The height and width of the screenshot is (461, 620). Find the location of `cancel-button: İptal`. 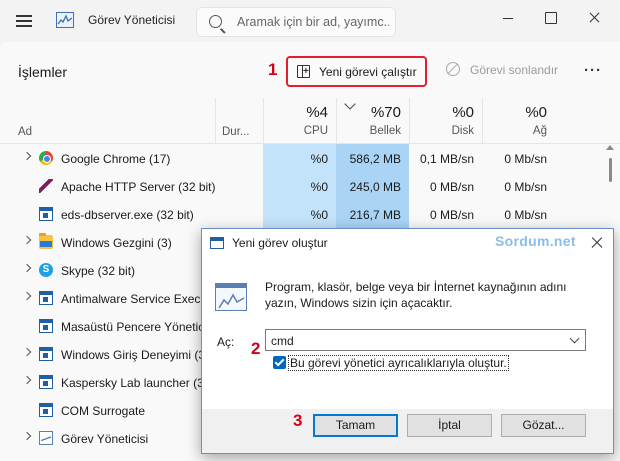

cancel-button: İptal is located at coordinates (449, 425).